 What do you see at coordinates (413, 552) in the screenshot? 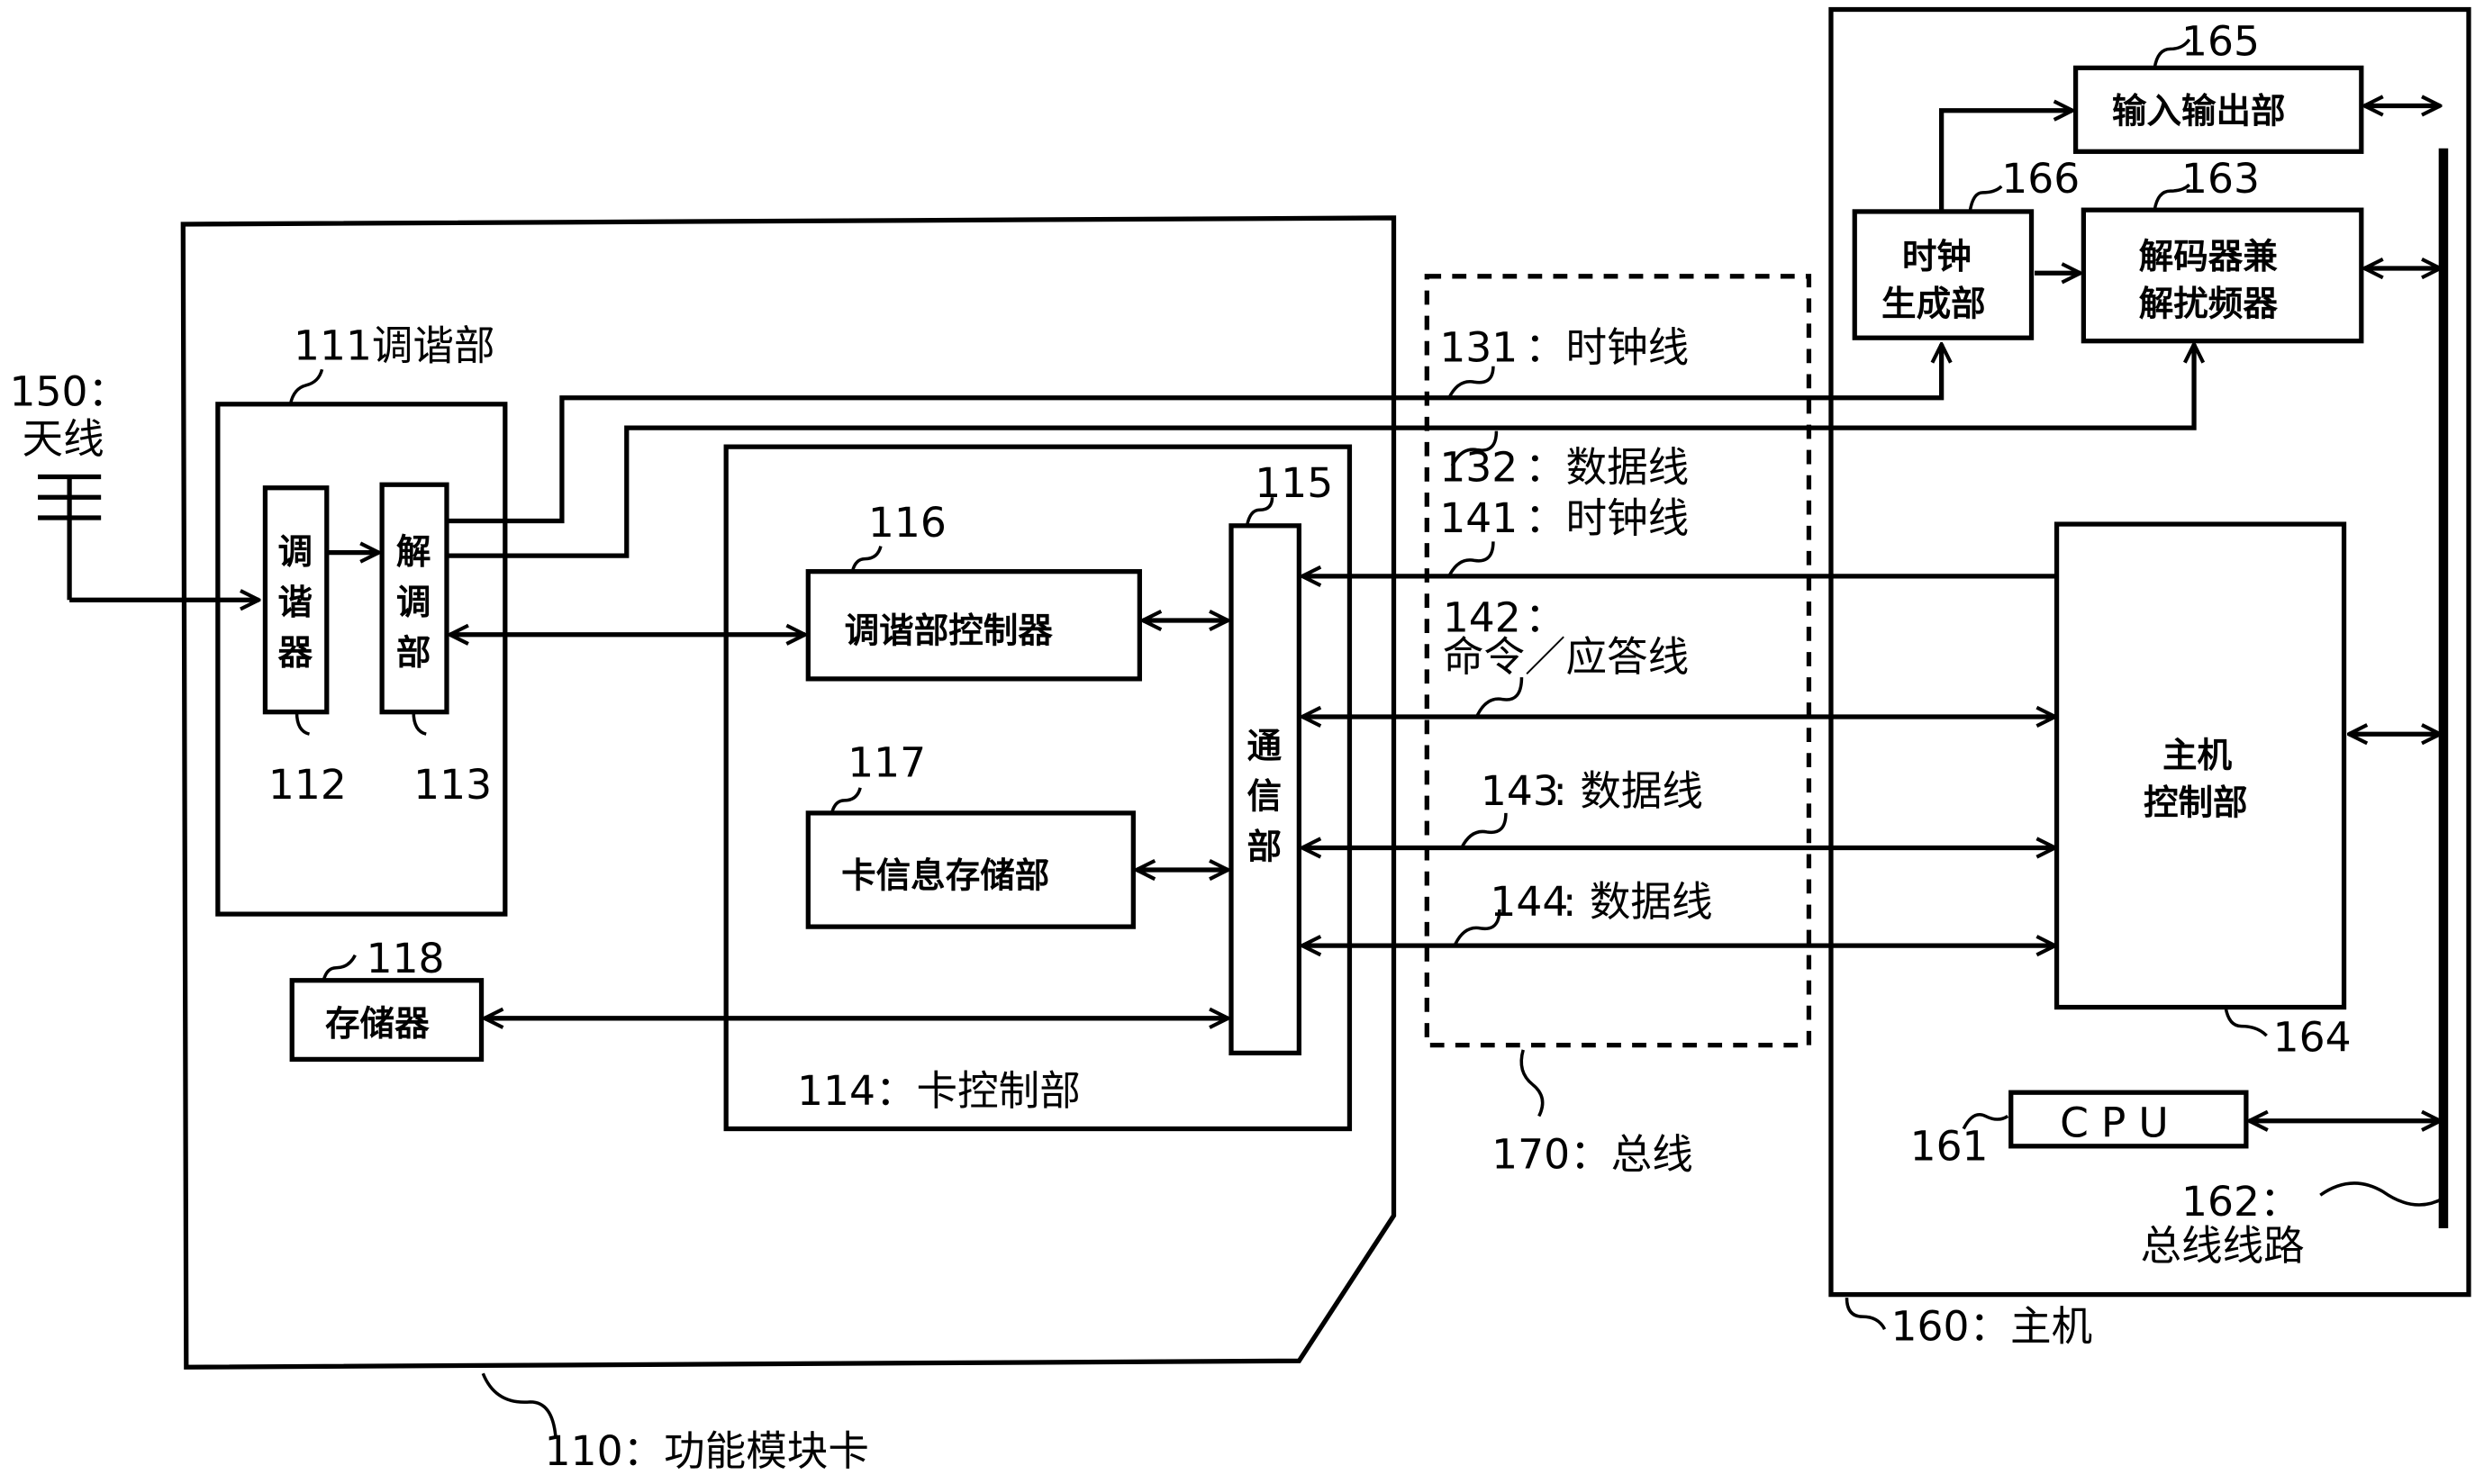
I see `demod-char-1: 解` at bounding box center [413, 552].